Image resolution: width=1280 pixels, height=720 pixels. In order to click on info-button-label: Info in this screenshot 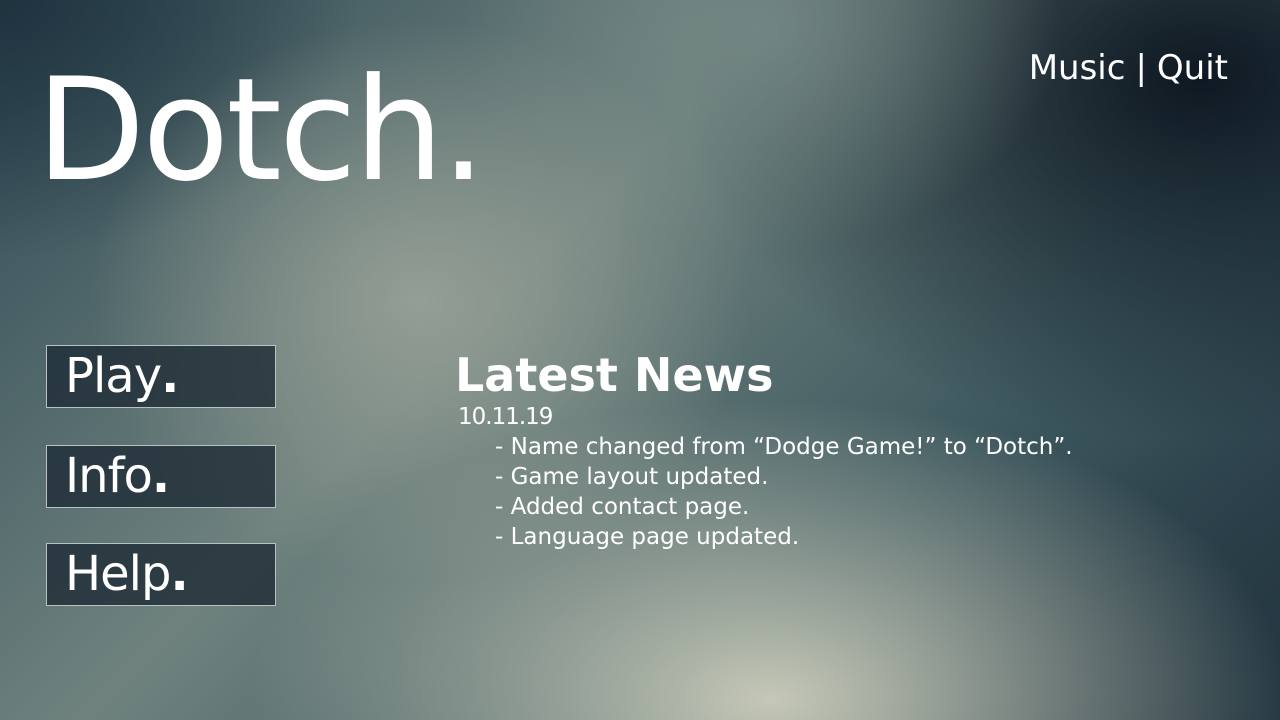, I will do `click(109, 476)`.